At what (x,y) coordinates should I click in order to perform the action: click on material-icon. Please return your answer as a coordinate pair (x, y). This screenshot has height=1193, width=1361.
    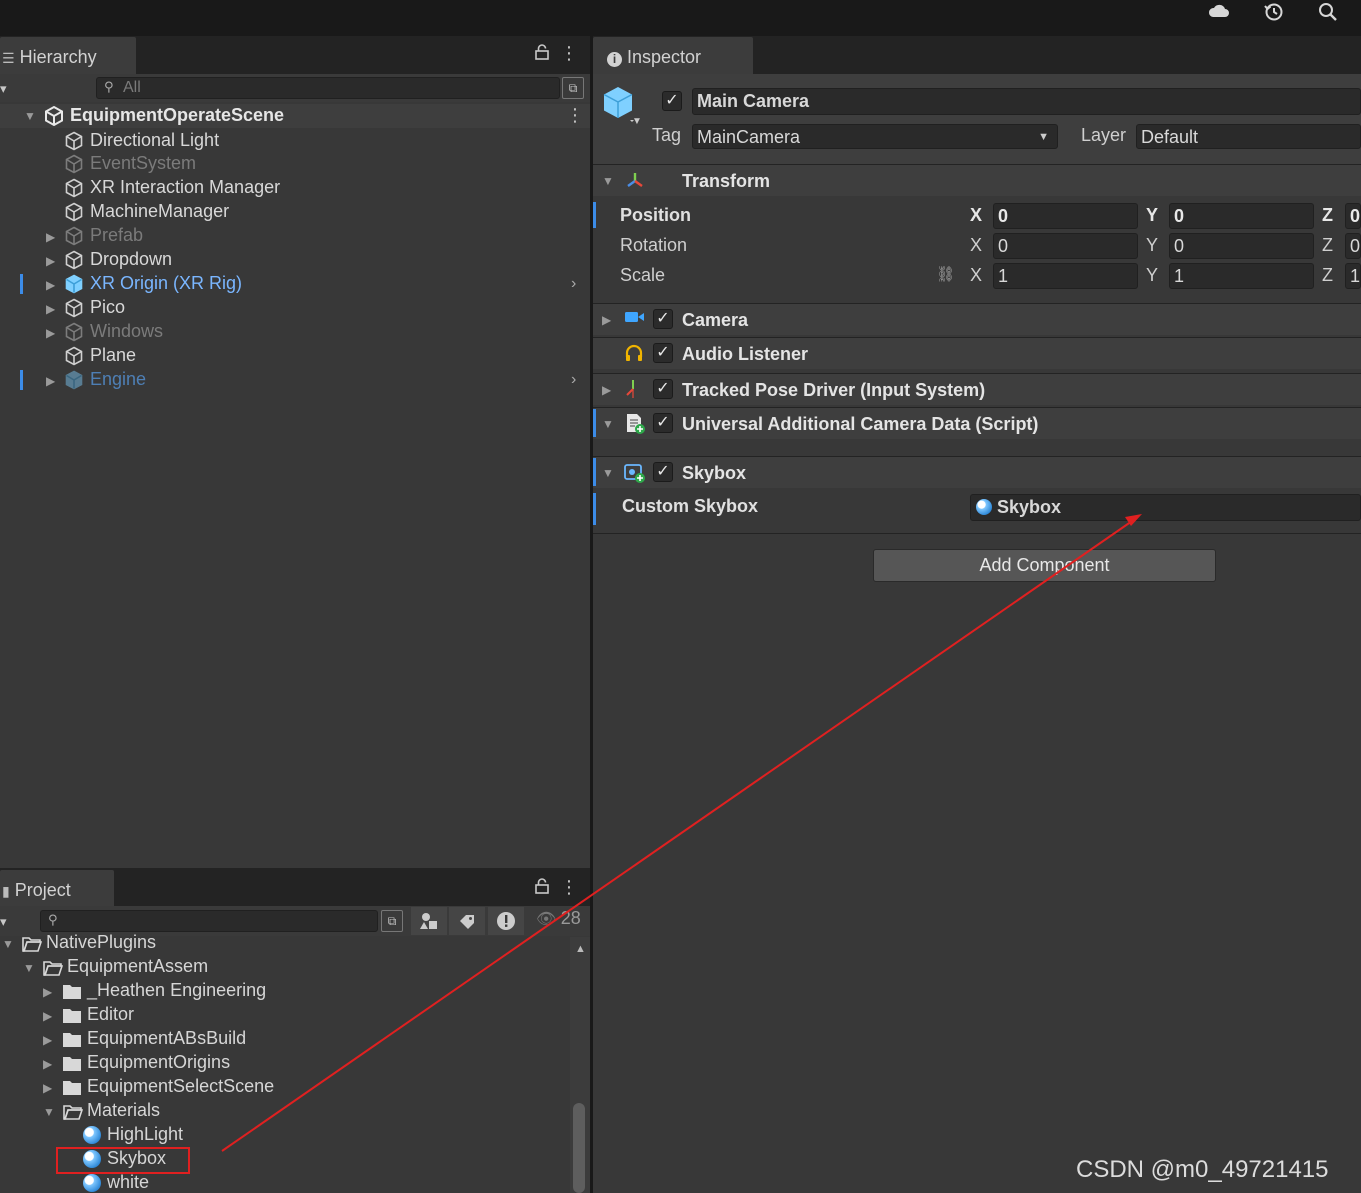
    Looking at the image, I should click on (984, 507).